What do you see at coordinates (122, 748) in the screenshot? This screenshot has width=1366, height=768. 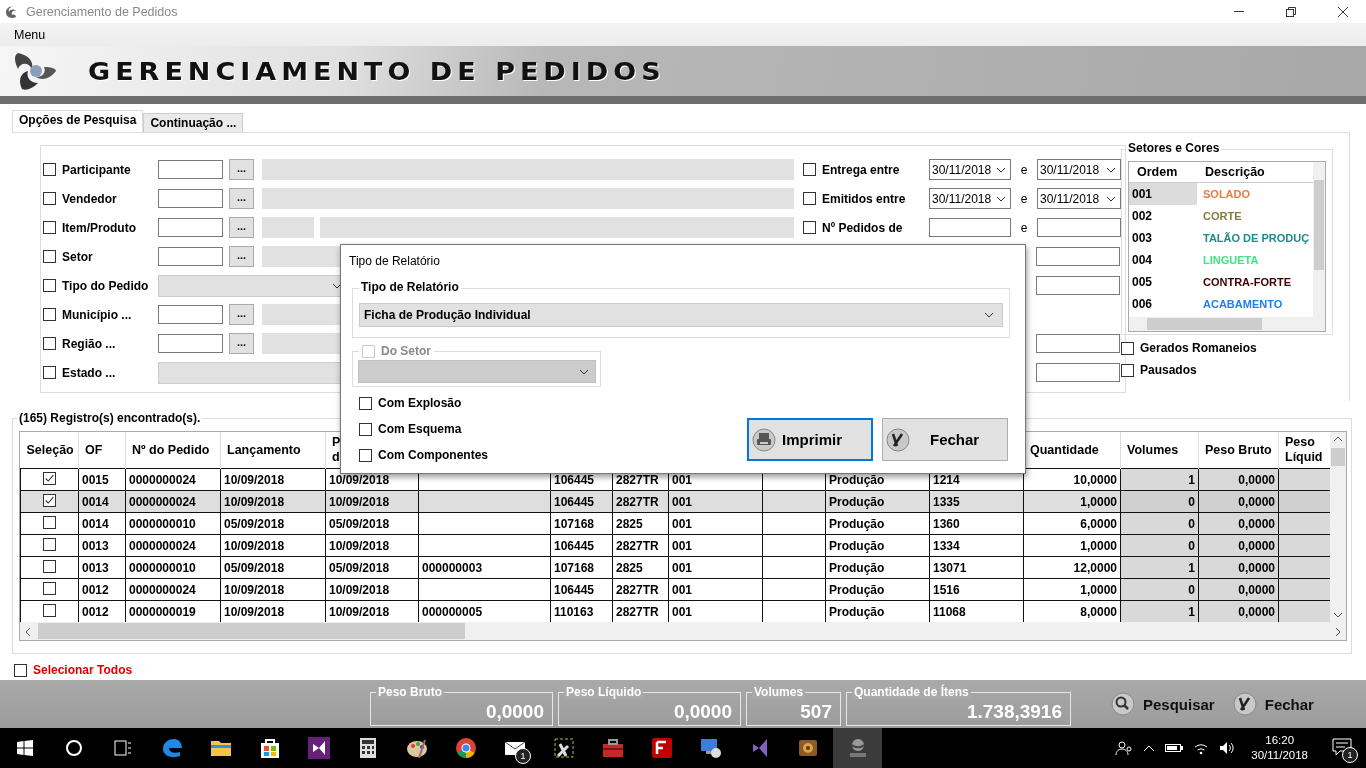 I see `task-view-icon` at bounding box center [122, 748].